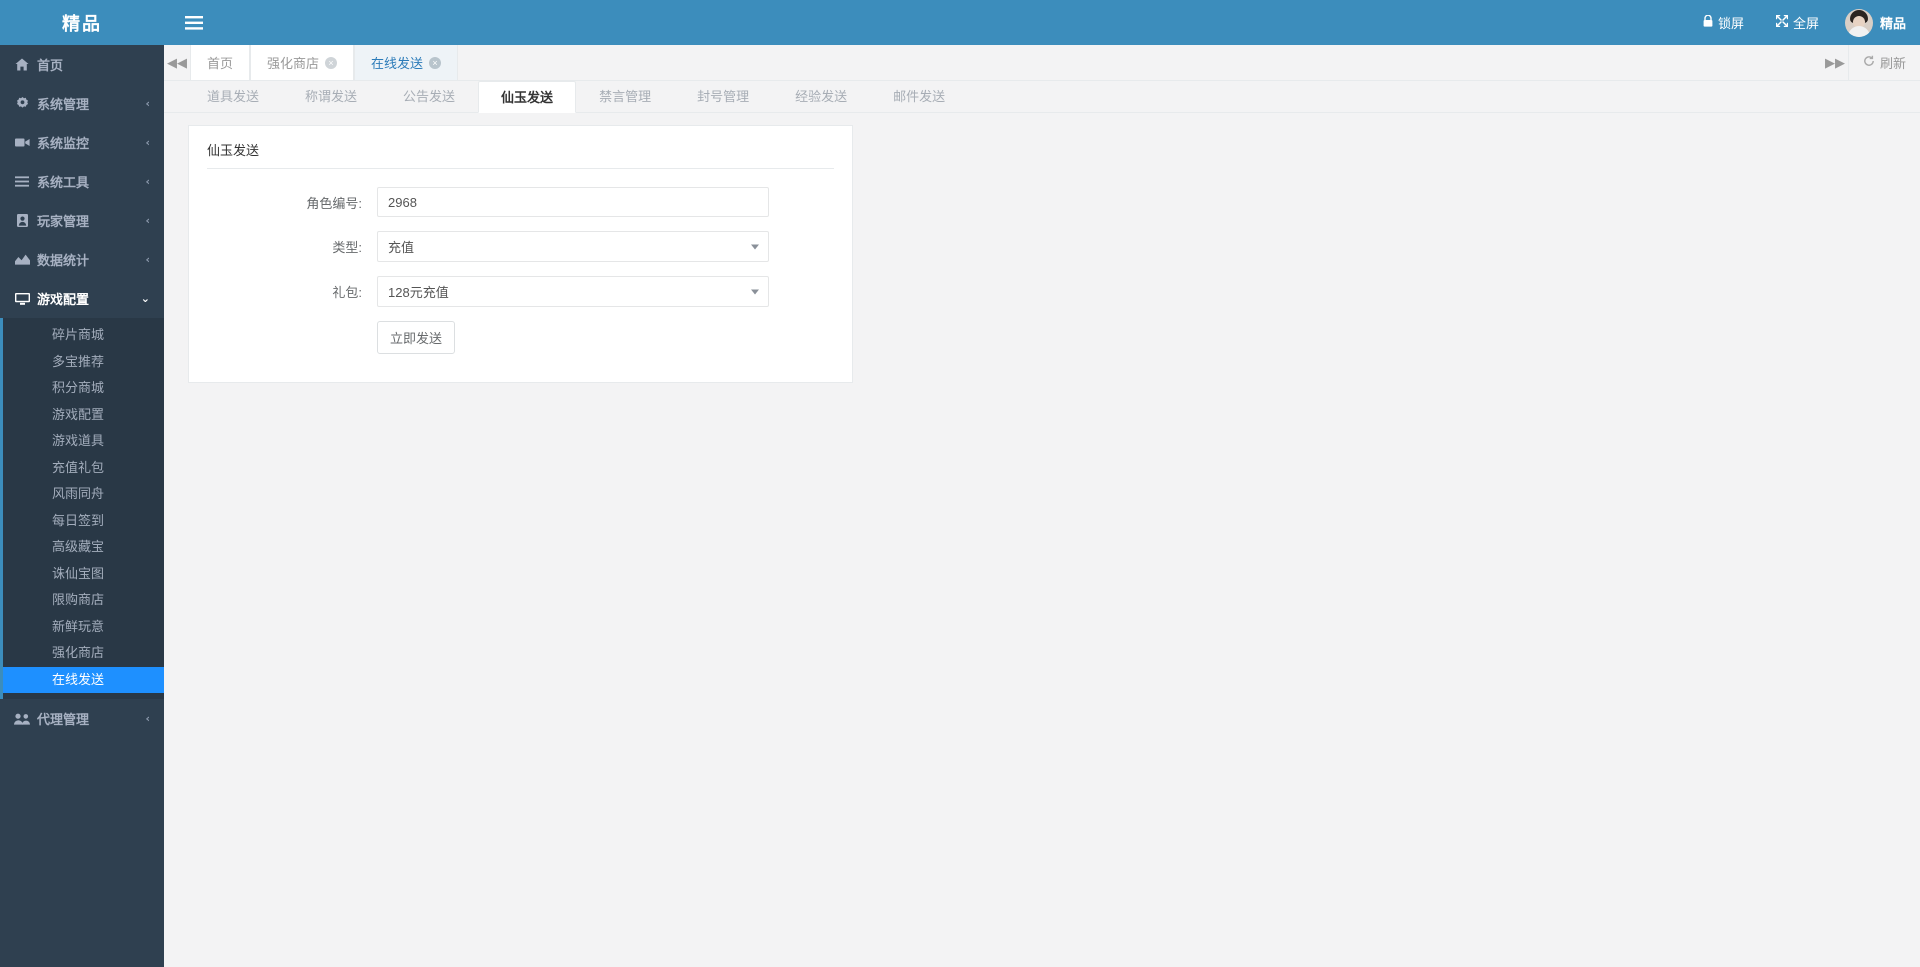 The image size is (1920, 967). Describe the element at coordinates (22, 181) in the screenshot. I see `list-icon` at that location.